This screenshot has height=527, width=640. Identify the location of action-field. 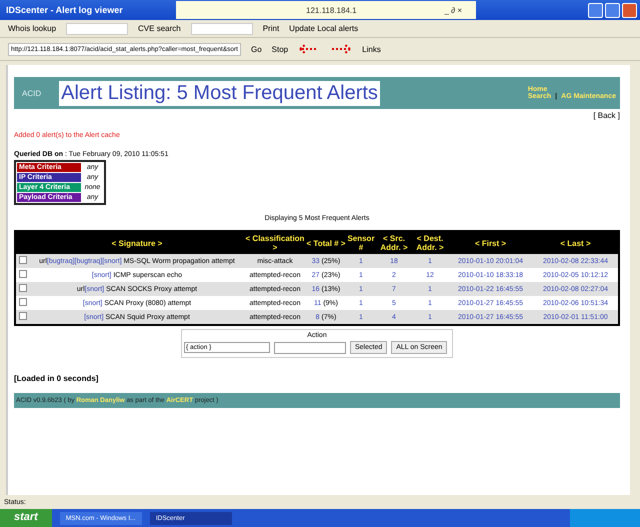
(310, 348).